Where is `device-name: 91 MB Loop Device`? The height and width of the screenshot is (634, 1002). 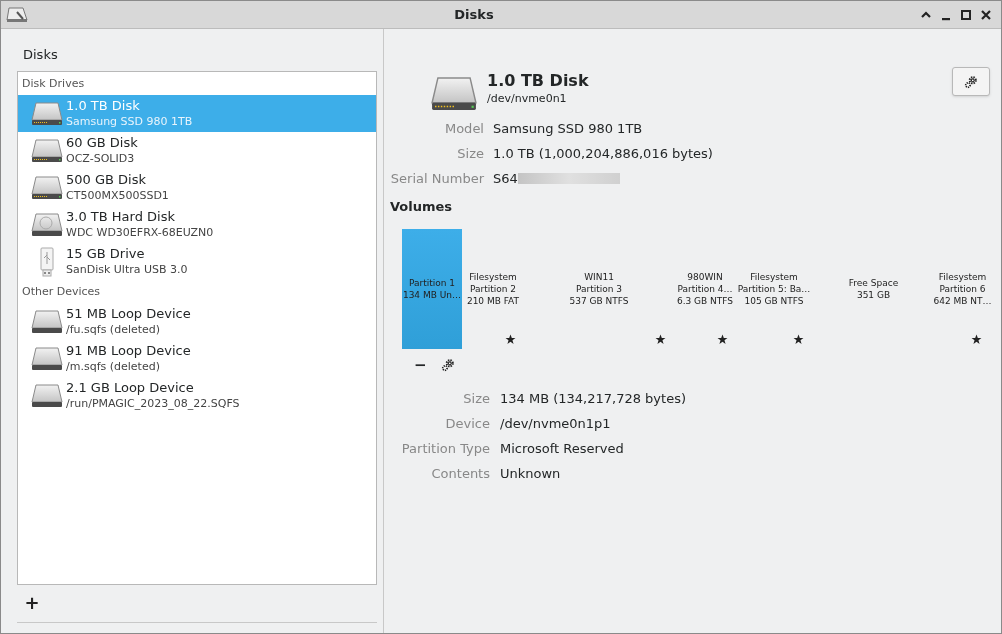 device-name: 91 MB Loop Device is located at coordinates (128, 351).